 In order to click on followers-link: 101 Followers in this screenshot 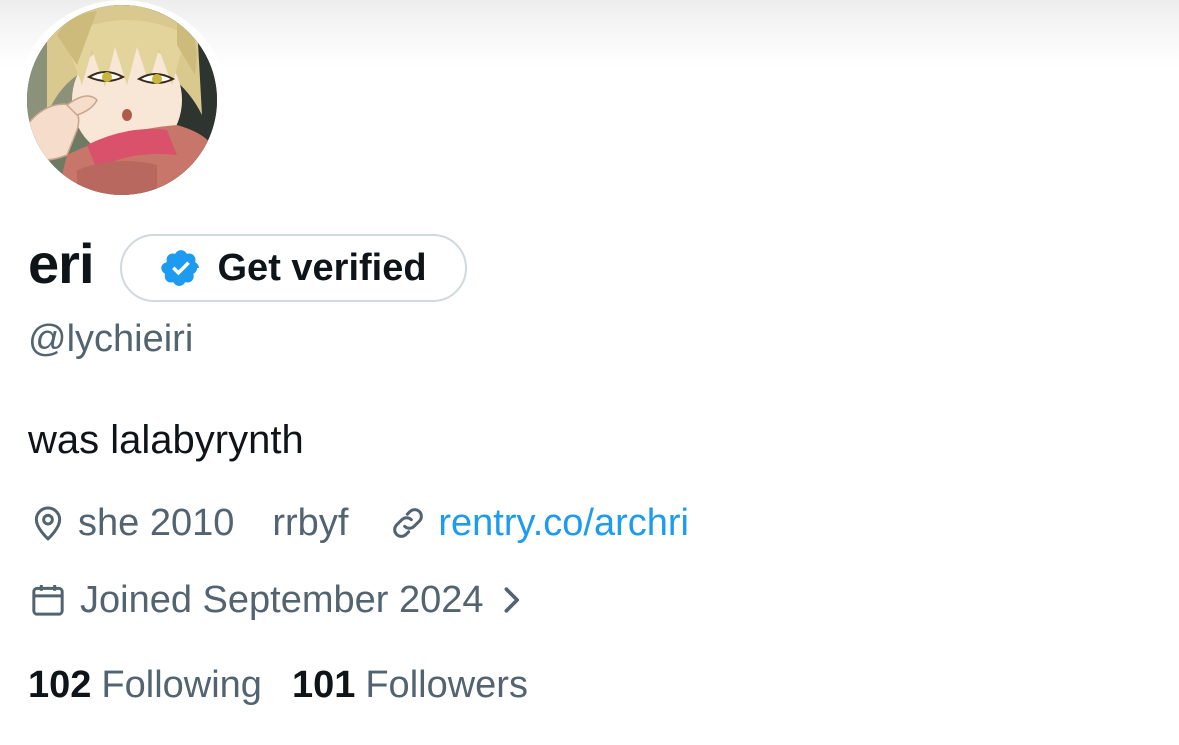, I will do `click(410, 685)`.